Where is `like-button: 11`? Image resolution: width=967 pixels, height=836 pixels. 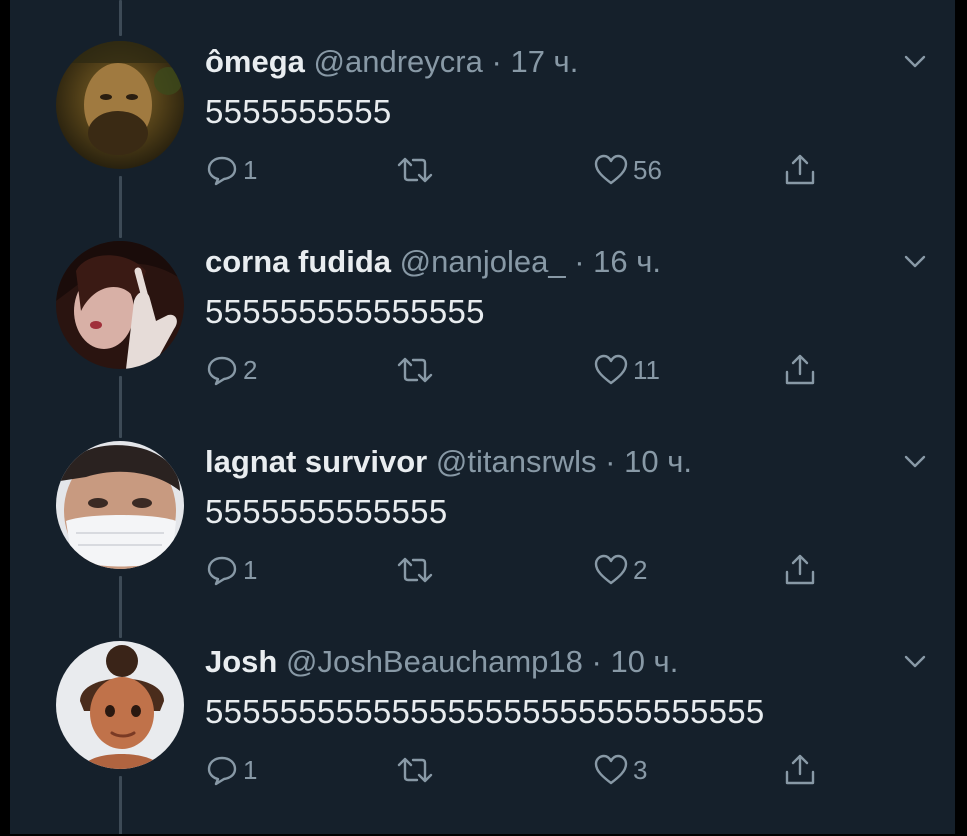 like-button: 11 is located at coordinates (626, 370).